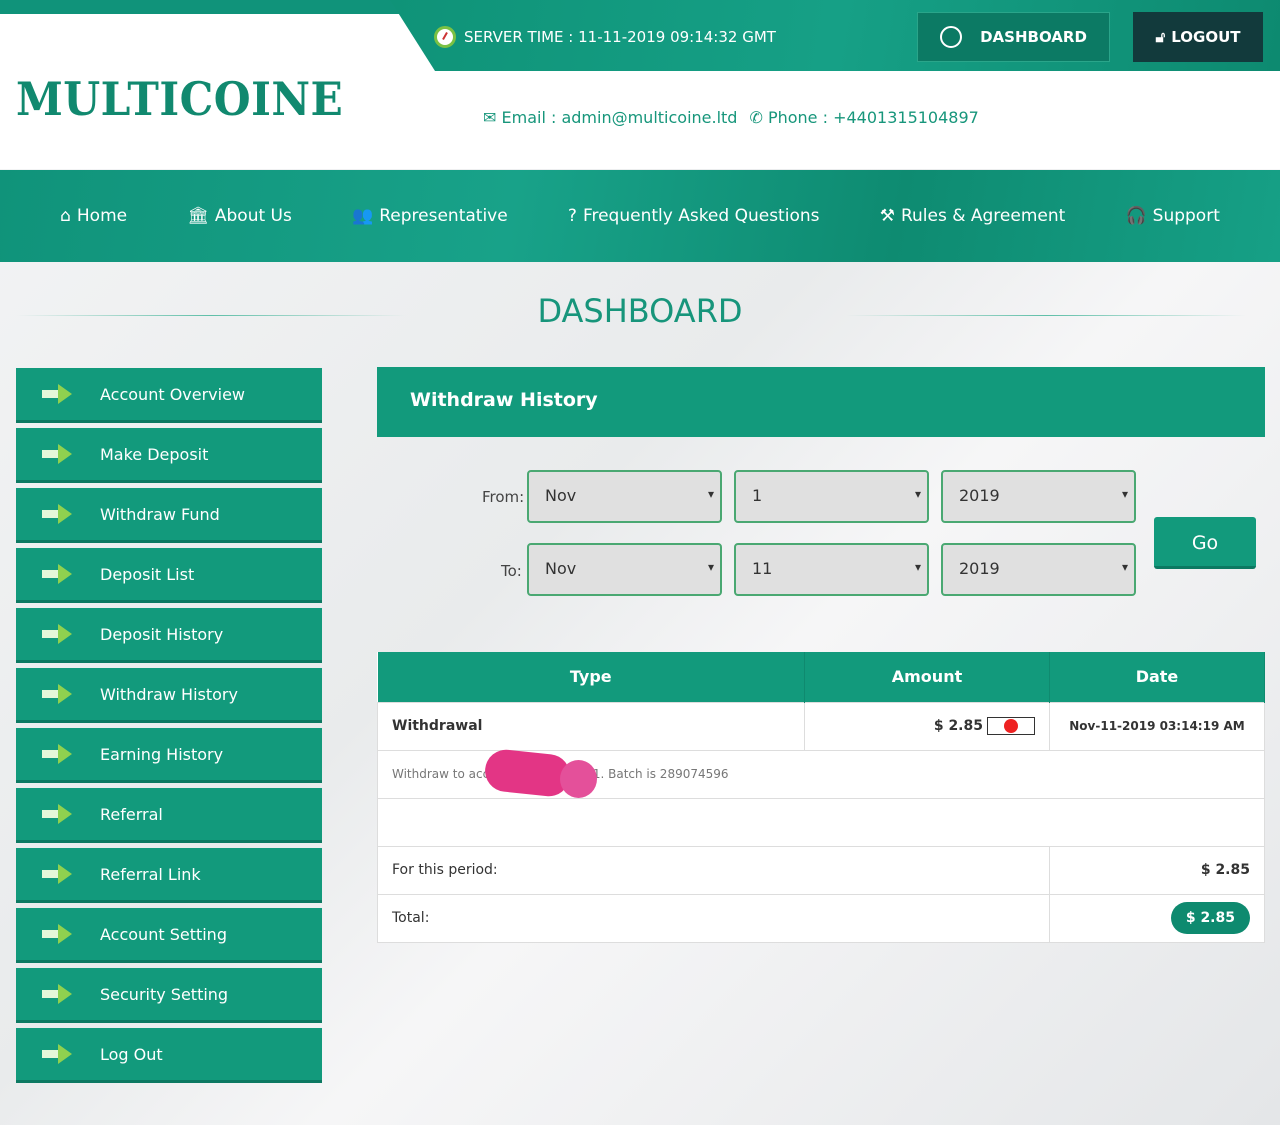  I want to click on from-day-select: 1, so click(831, 496).